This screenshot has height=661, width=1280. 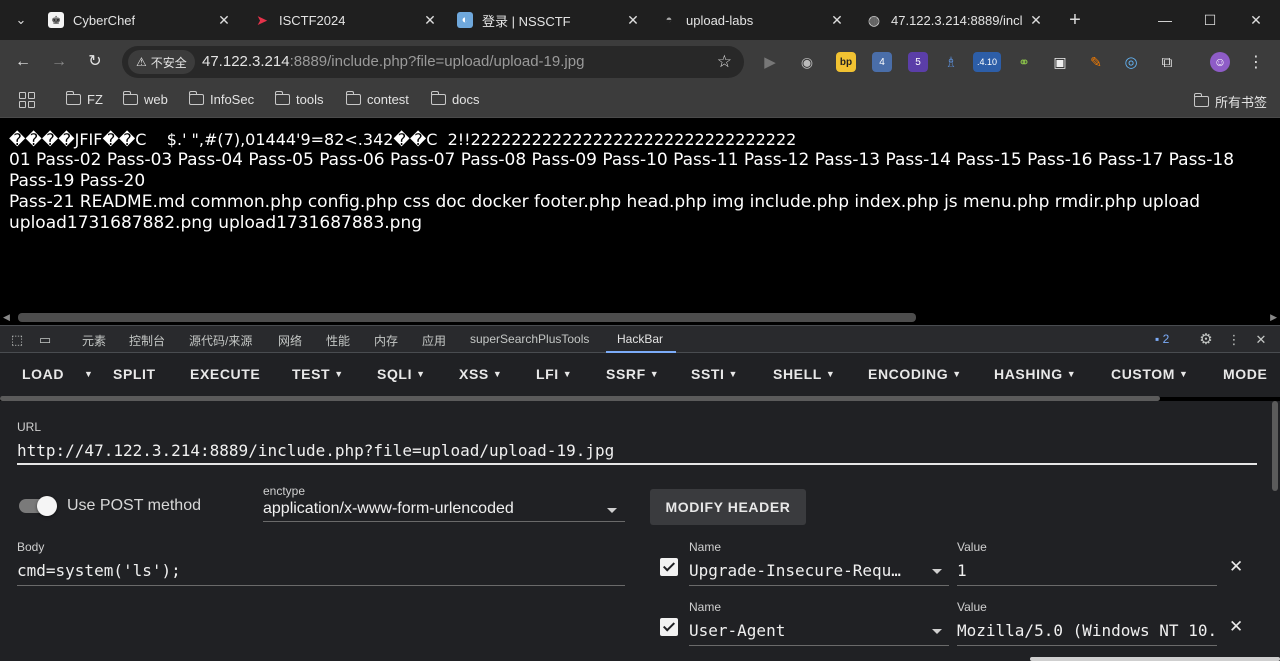 What do you see at coordinates (1256, 62) in the screenshot?
I see `kebab-menu-icon: ⋮` at bounding box center [1256, 62].